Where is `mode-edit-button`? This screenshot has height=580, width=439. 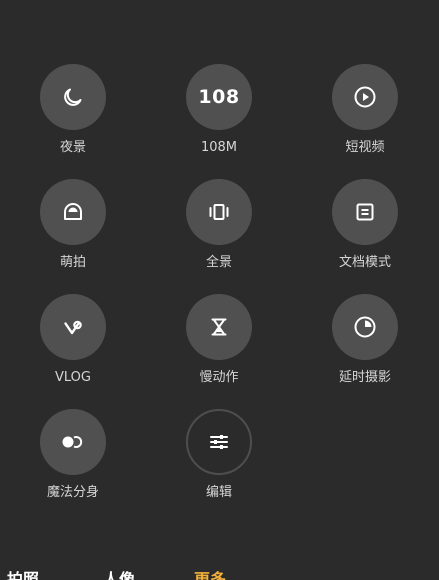
mode-edit-button is located at coordinates (219, 442).